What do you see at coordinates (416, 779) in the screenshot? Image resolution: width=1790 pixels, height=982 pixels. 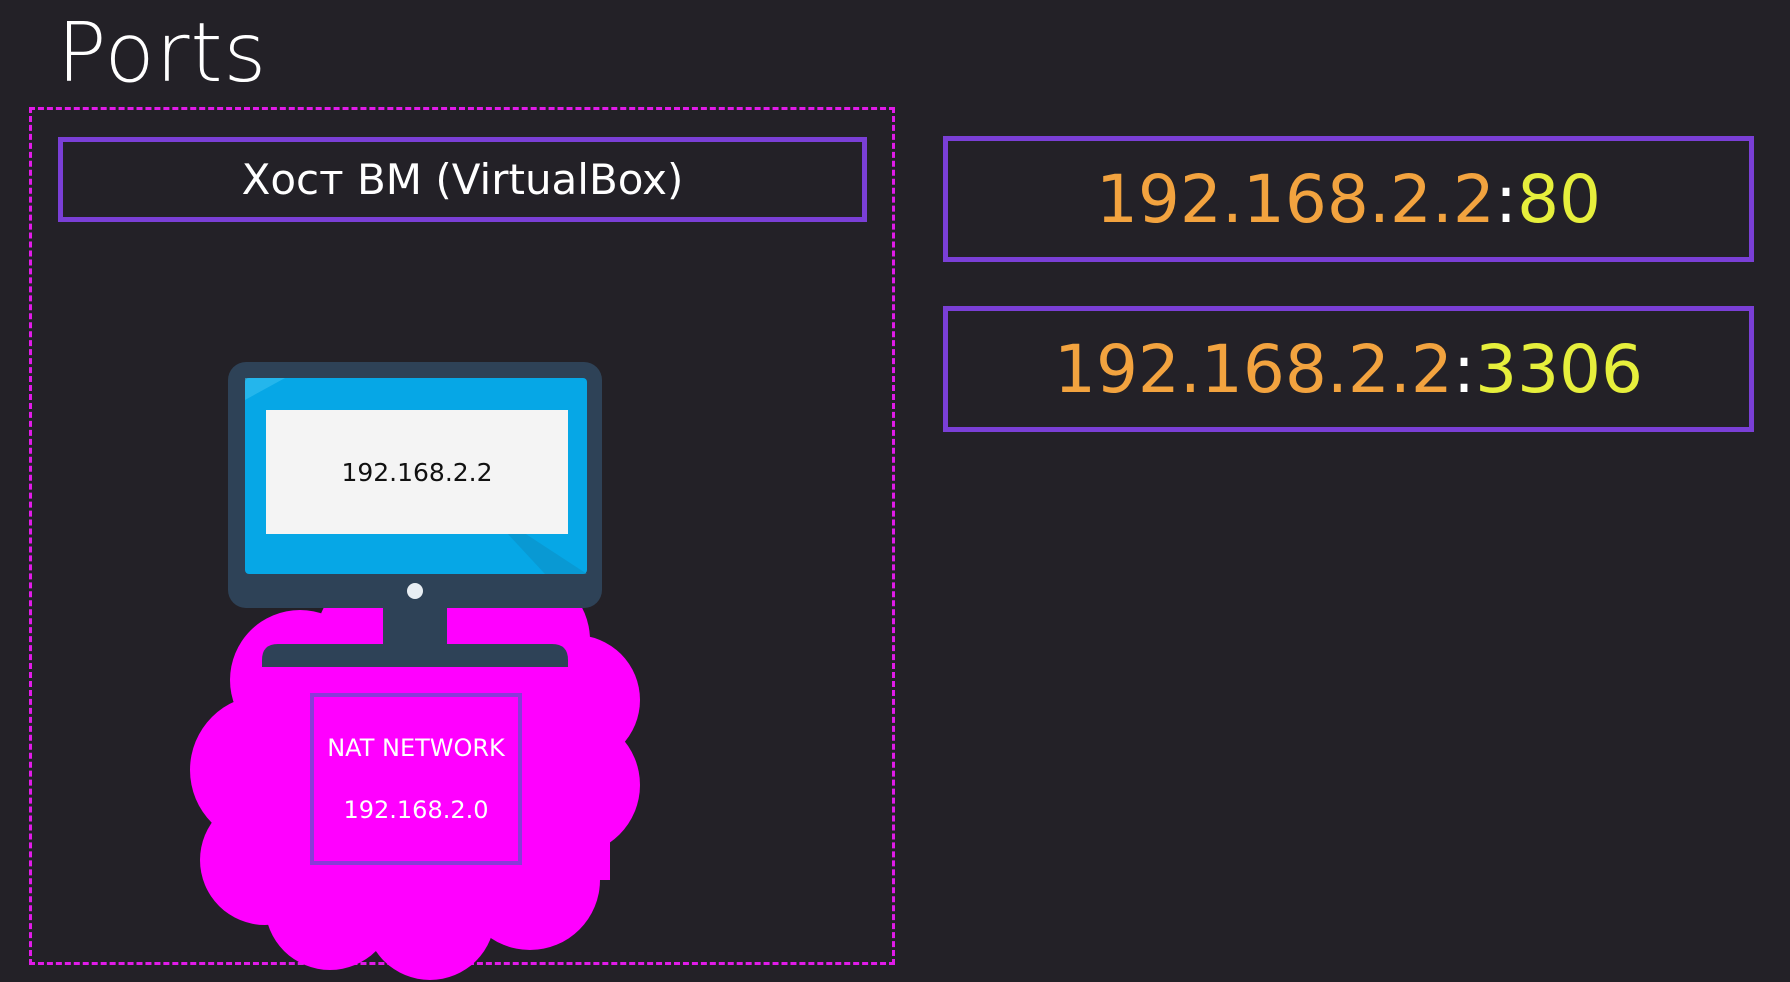 I see `nat-network-box: NAT NETWORK 192.168.2.0` at bounding box center [416, 779].